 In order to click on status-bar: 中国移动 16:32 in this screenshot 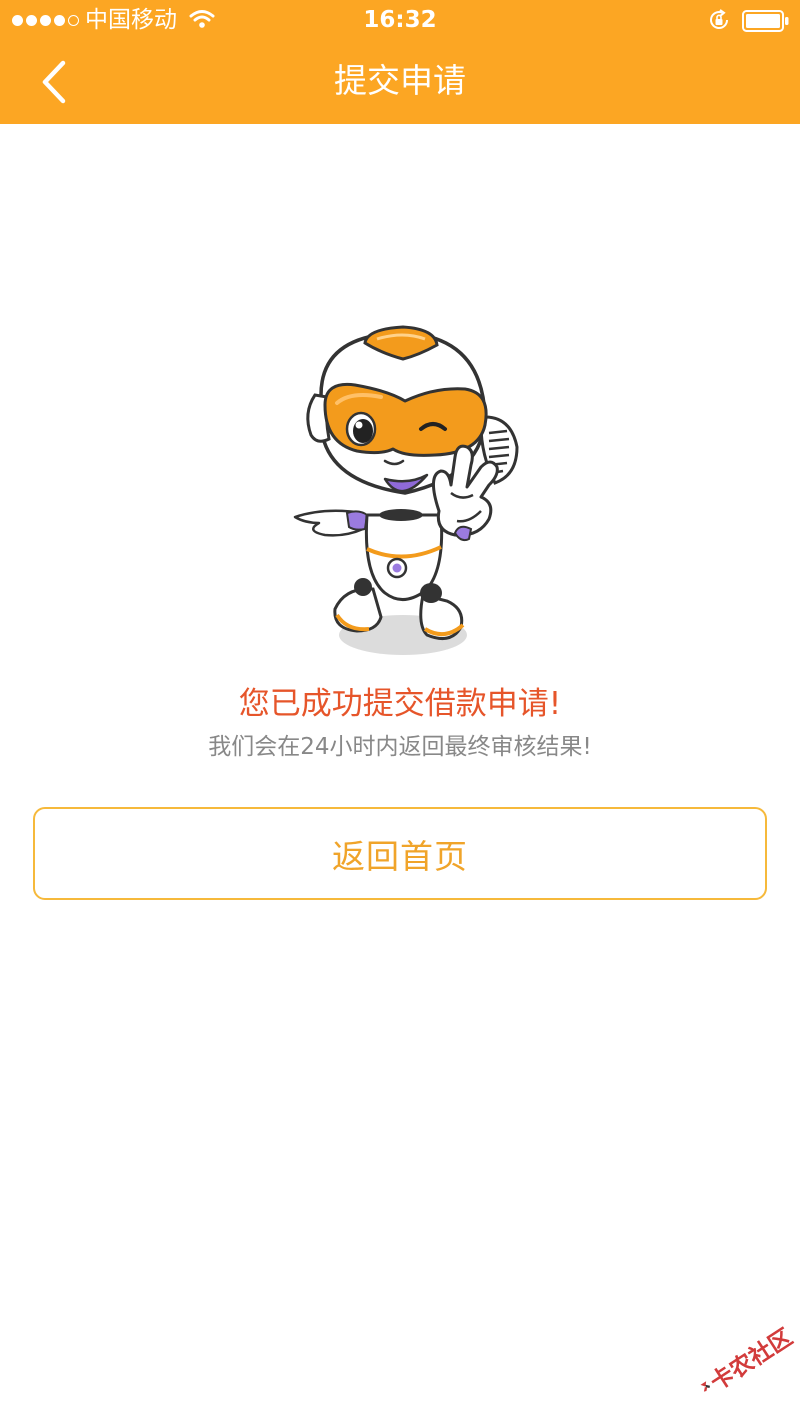, I will do `click(400, 20)`.